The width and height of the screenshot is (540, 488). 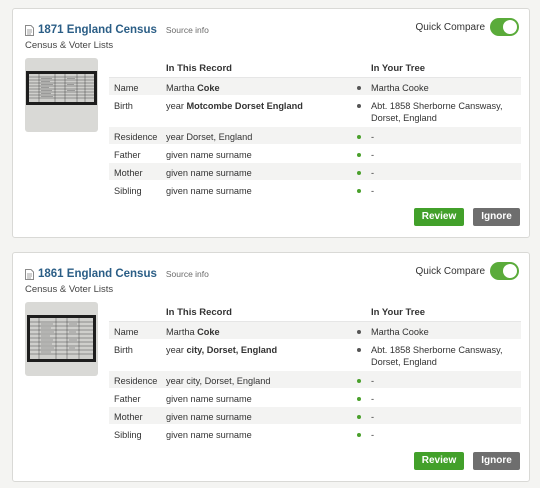 I want to click on record-value-highlight: Motcombe Dorset England, so click(x=244, y=106).